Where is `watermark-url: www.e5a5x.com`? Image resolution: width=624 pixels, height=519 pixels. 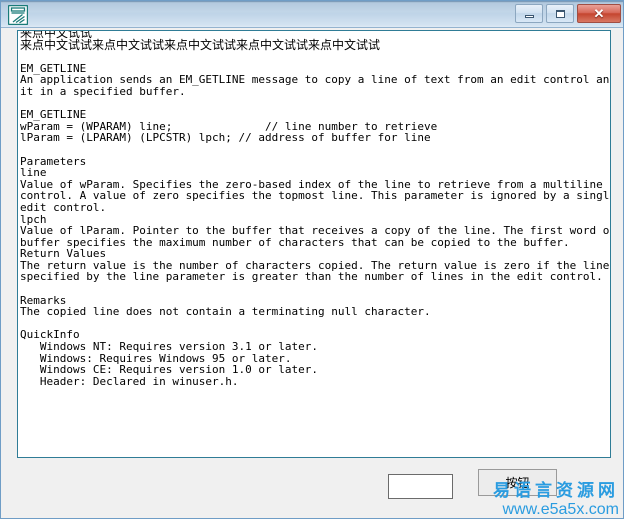
watermark-url: www.e5a5x.com is located at coordinates (561, 509).